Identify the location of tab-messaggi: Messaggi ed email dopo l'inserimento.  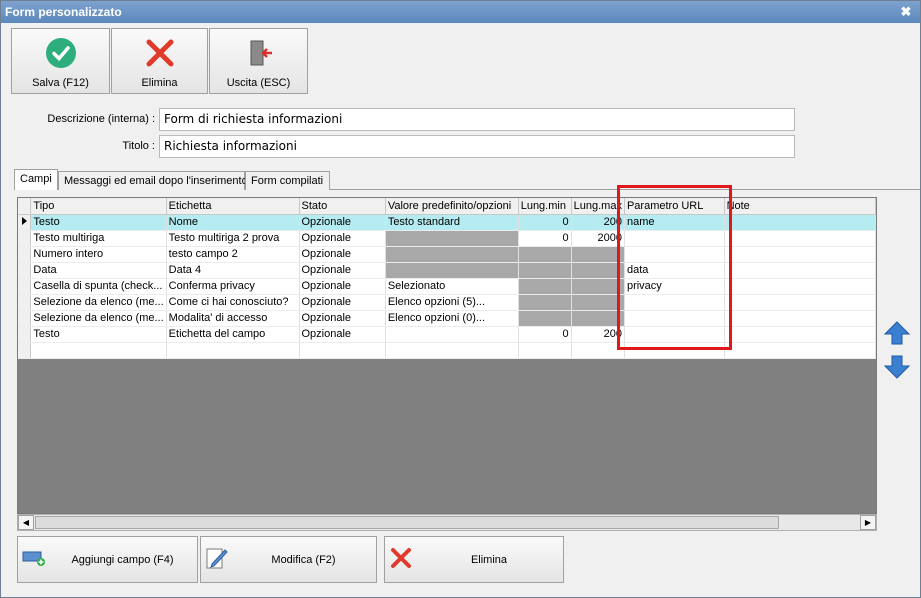
(153, 180).